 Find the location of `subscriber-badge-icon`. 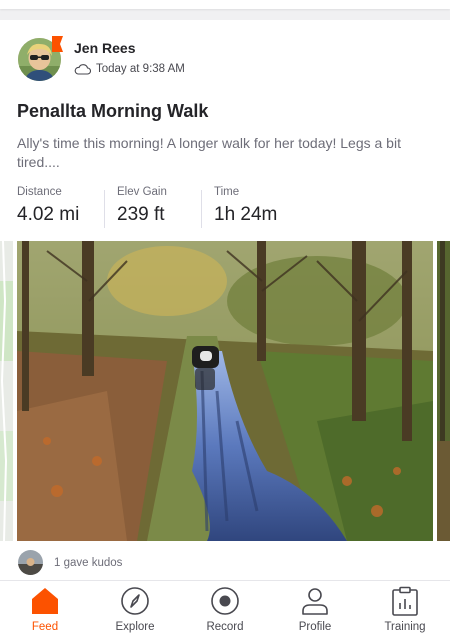

subscriber-badge-icon is located at coordinates (57, 44).